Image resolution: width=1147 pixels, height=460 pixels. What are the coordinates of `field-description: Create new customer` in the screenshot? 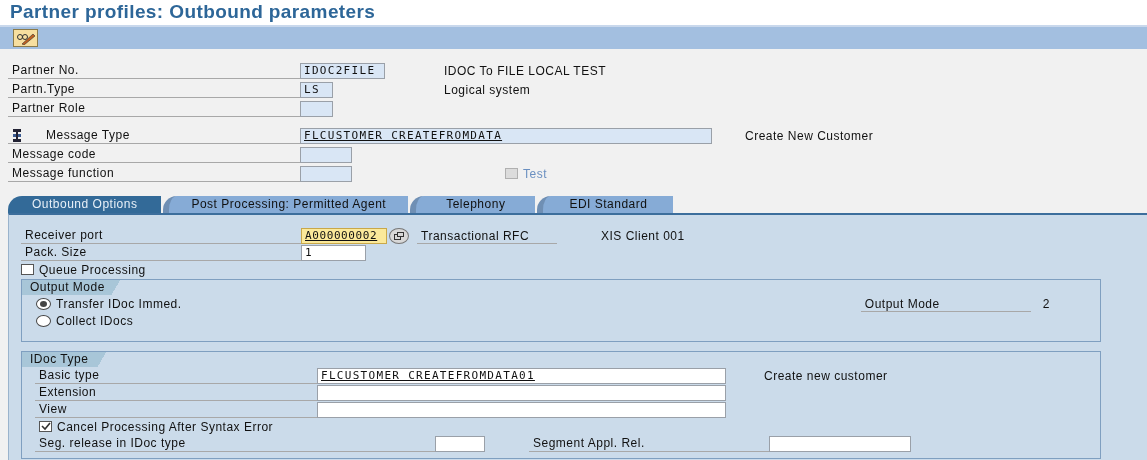 It's located at (826, 375).